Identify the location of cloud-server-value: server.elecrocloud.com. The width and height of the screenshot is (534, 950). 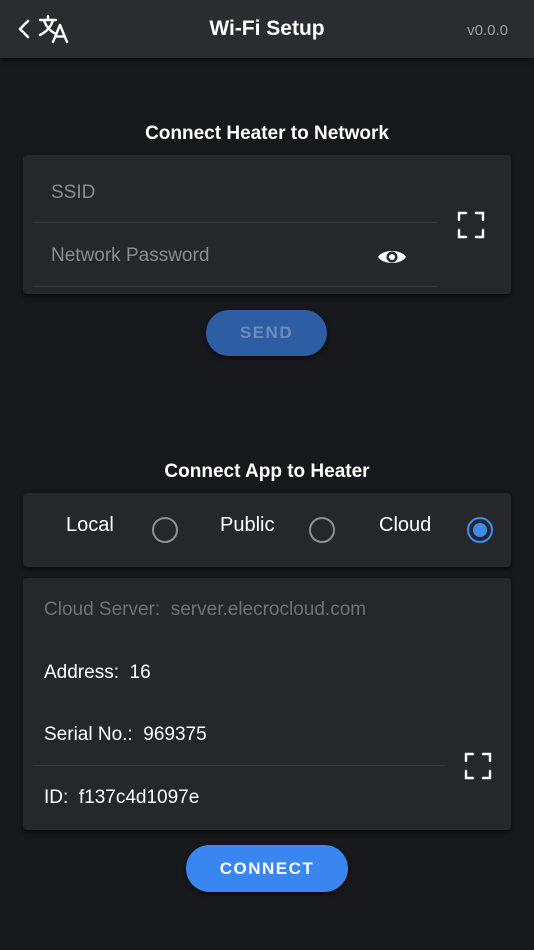
(268, 609).